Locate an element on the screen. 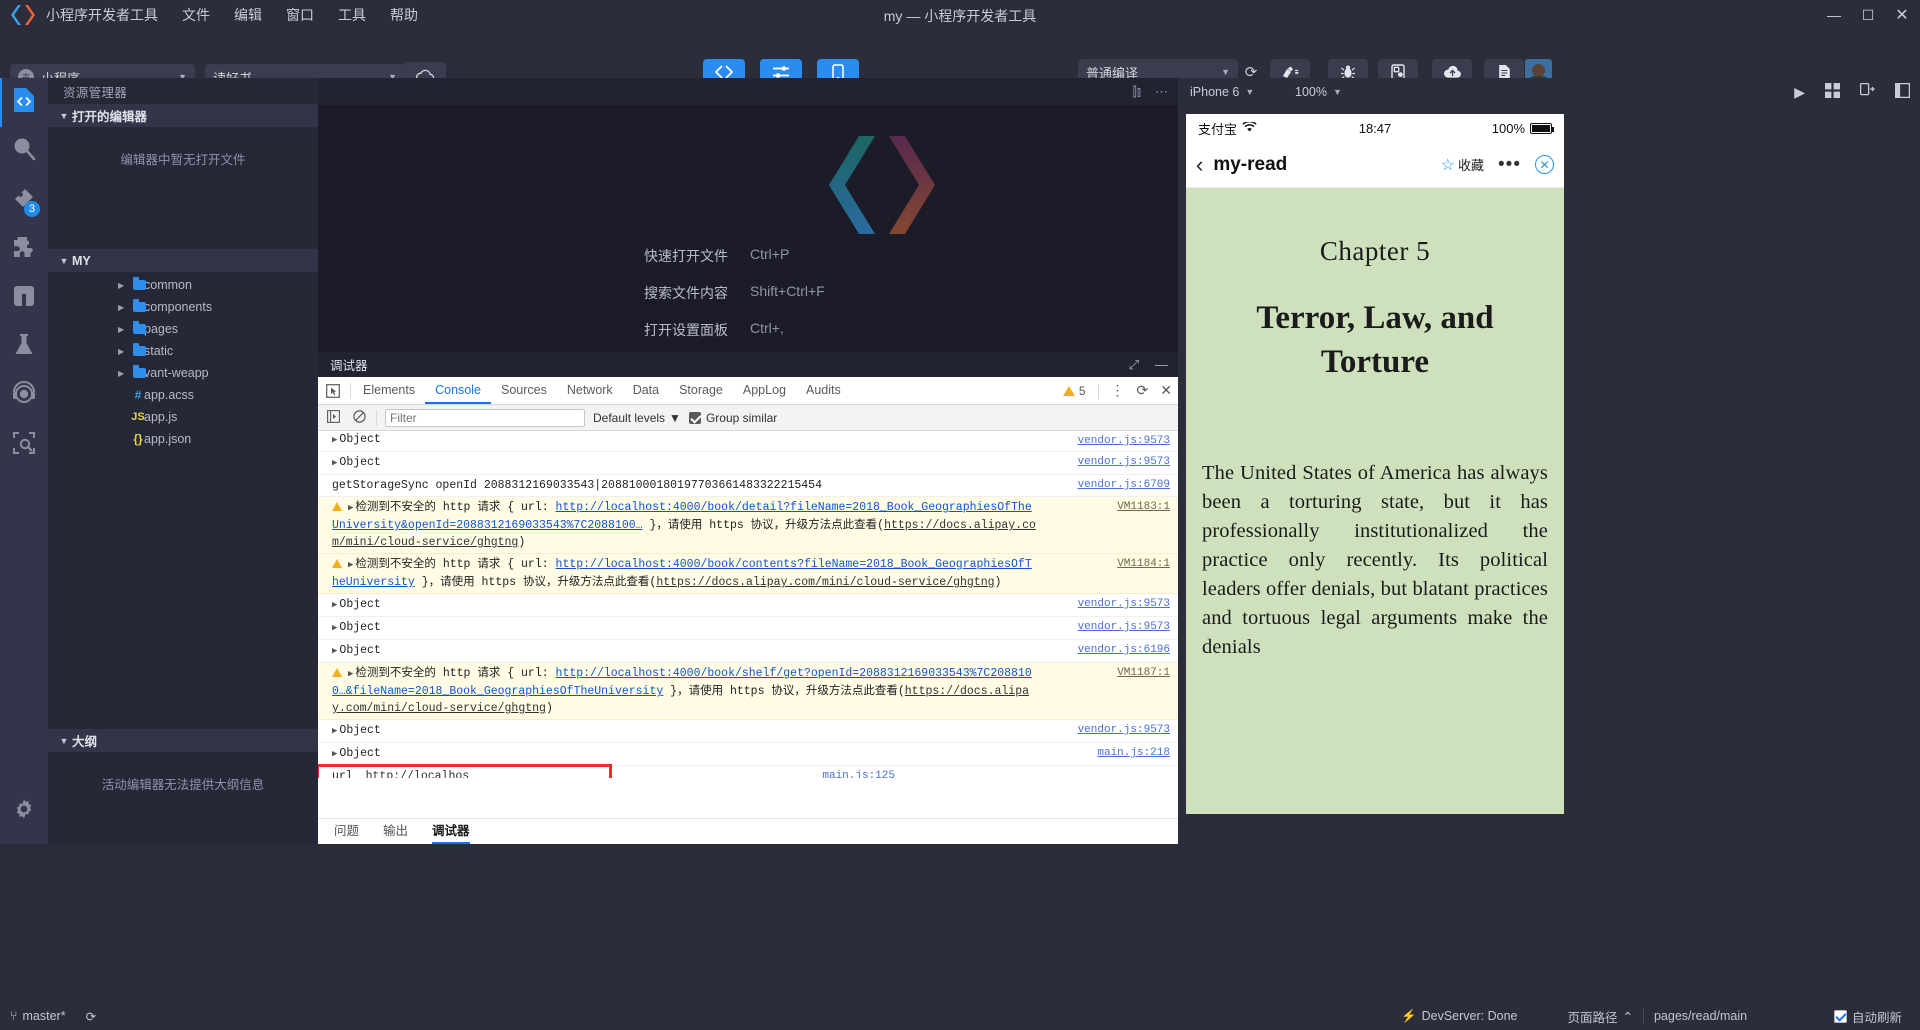  ellipsis-icon: ••• is located at coordinates (1509, 164).